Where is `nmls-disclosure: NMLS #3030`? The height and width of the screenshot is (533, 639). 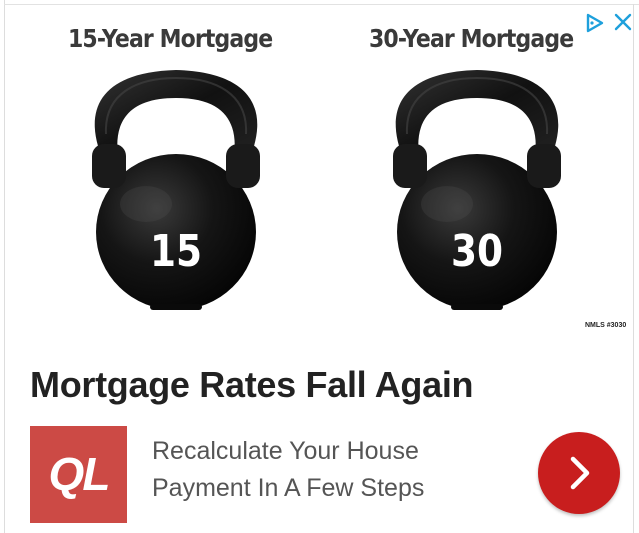
nmls-disclosure: NMLS #3030 is located at coordinates (606, 325).